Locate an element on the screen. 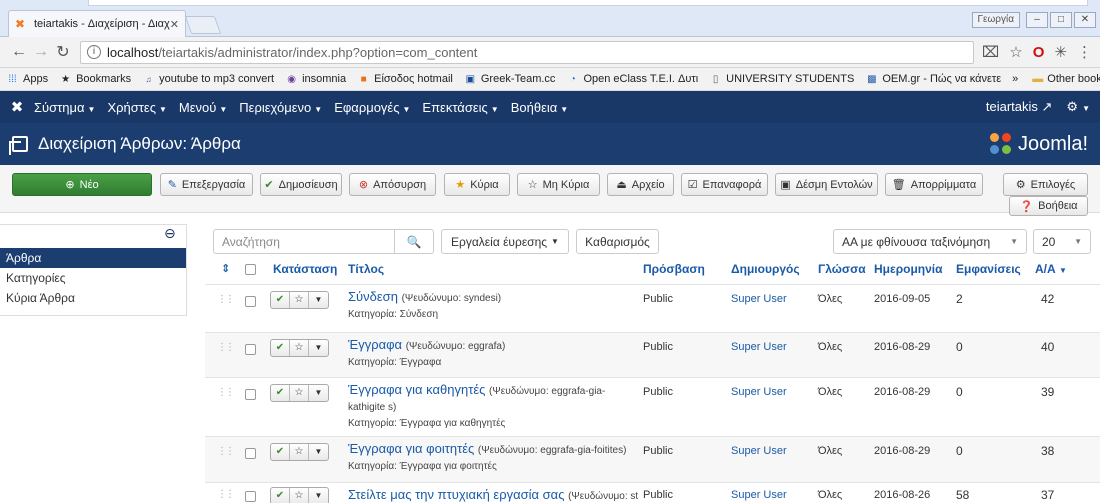 Image resolution: width=1100 pixels, height=503 pixels. info-icon: i is located at coordinates (94, 52).